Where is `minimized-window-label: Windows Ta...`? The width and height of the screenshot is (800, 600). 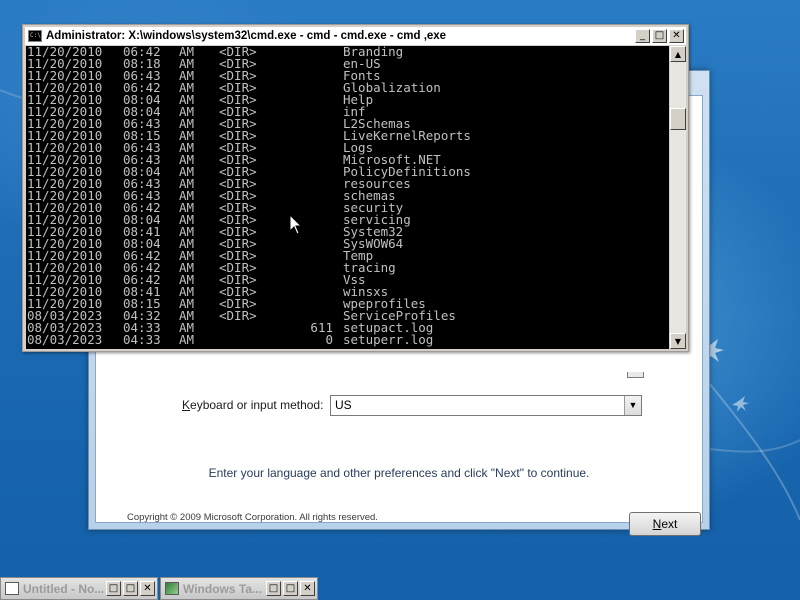
minimized-window-label: Windows Ta... is located at coordinates (223, 588).